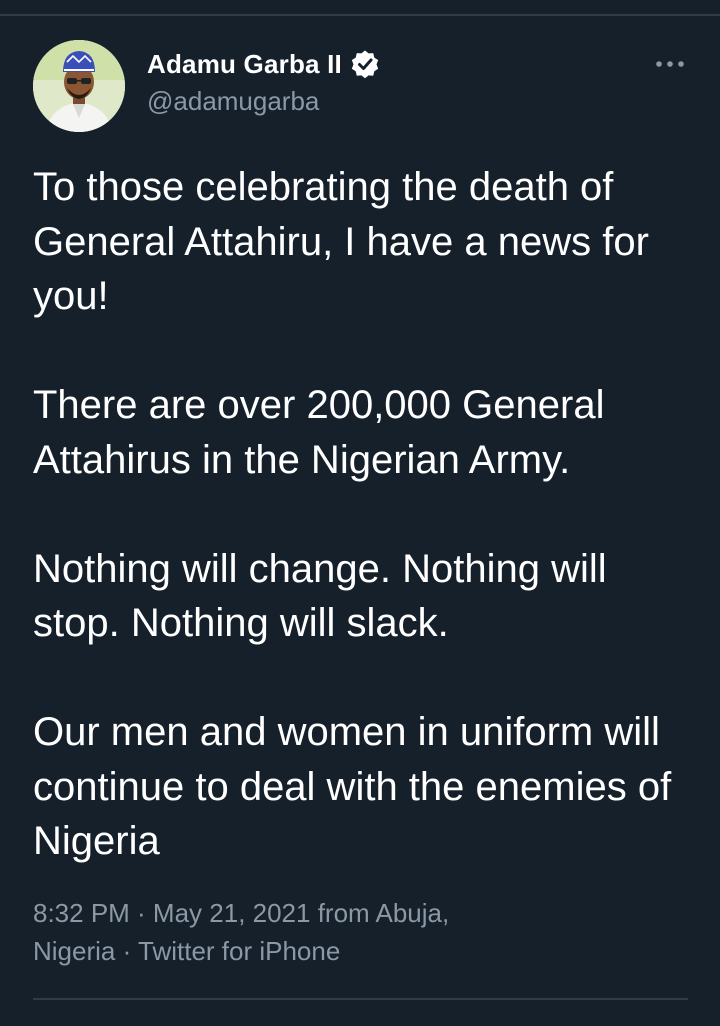  I want to click on author-display-name: Adamu Garba II, so click(244, 64).